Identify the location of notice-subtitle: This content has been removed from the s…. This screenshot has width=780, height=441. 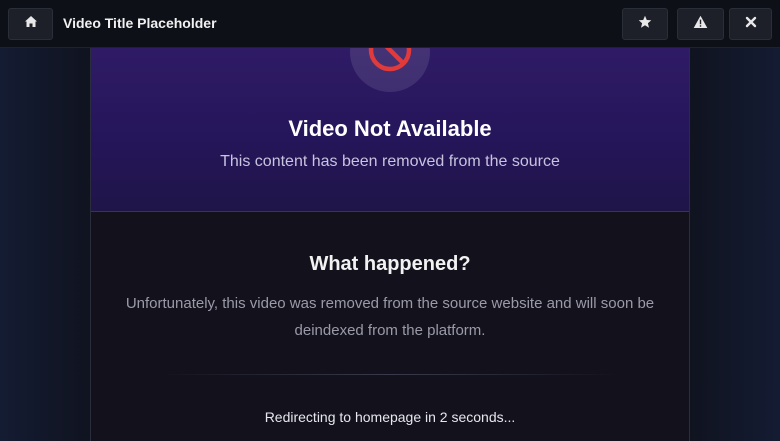
(390, 161).